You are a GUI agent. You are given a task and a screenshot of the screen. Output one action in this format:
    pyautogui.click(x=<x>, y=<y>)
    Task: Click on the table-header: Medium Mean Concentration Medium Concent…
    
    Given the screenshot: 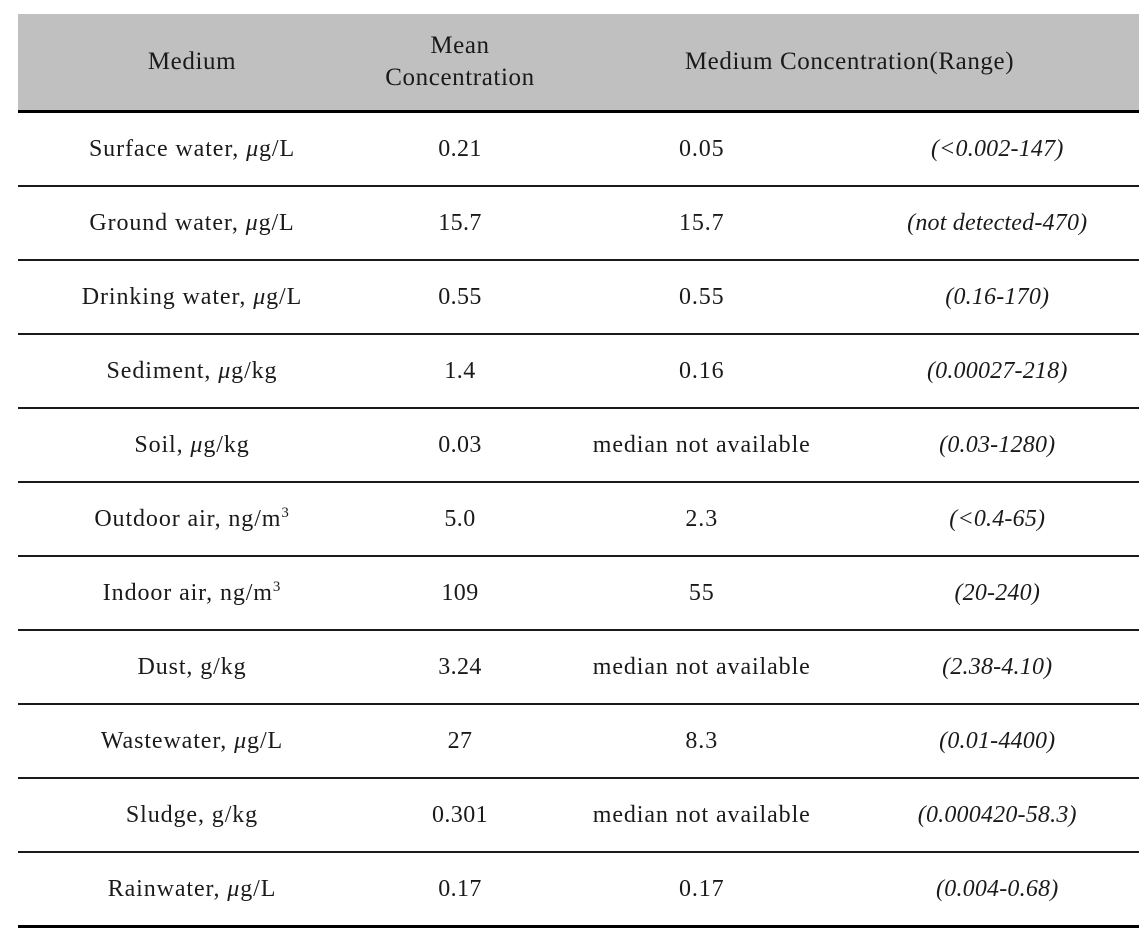 What is the action you would take?
    pyautogui.click(x=578, y=63)
    